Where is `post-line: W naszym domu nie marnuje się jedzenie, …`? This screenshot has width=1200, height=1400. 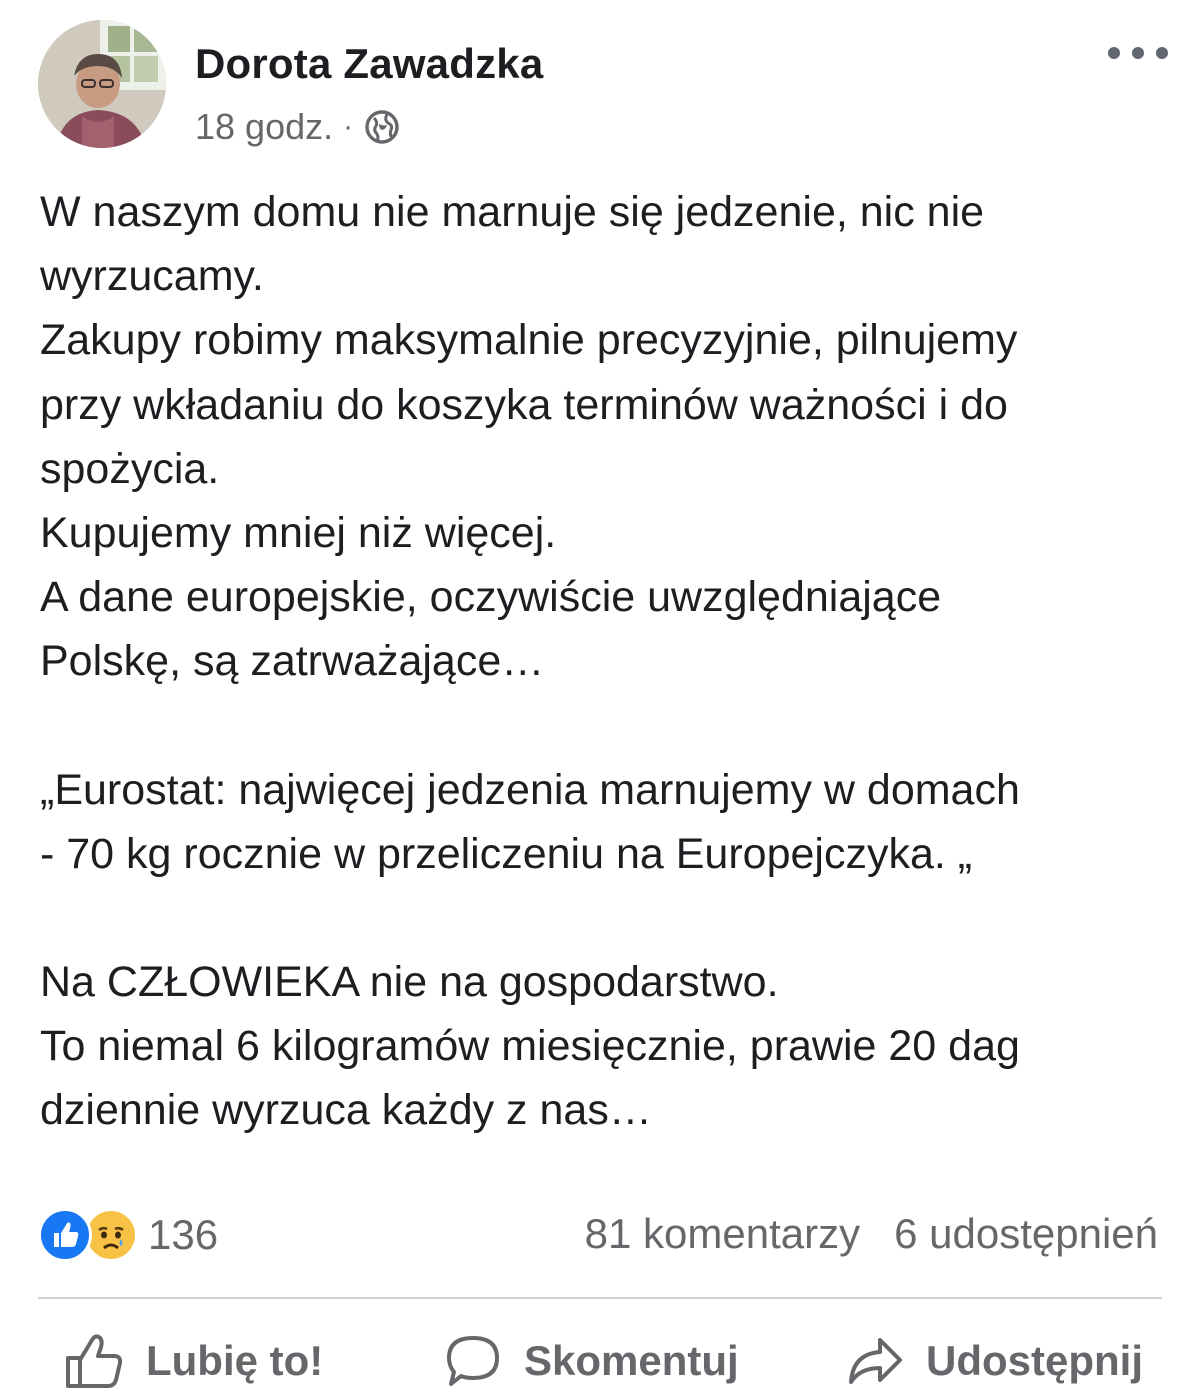
post-line: W naszym domu nie marnuje się jedzenie, … is located at coordinates (512, 212).